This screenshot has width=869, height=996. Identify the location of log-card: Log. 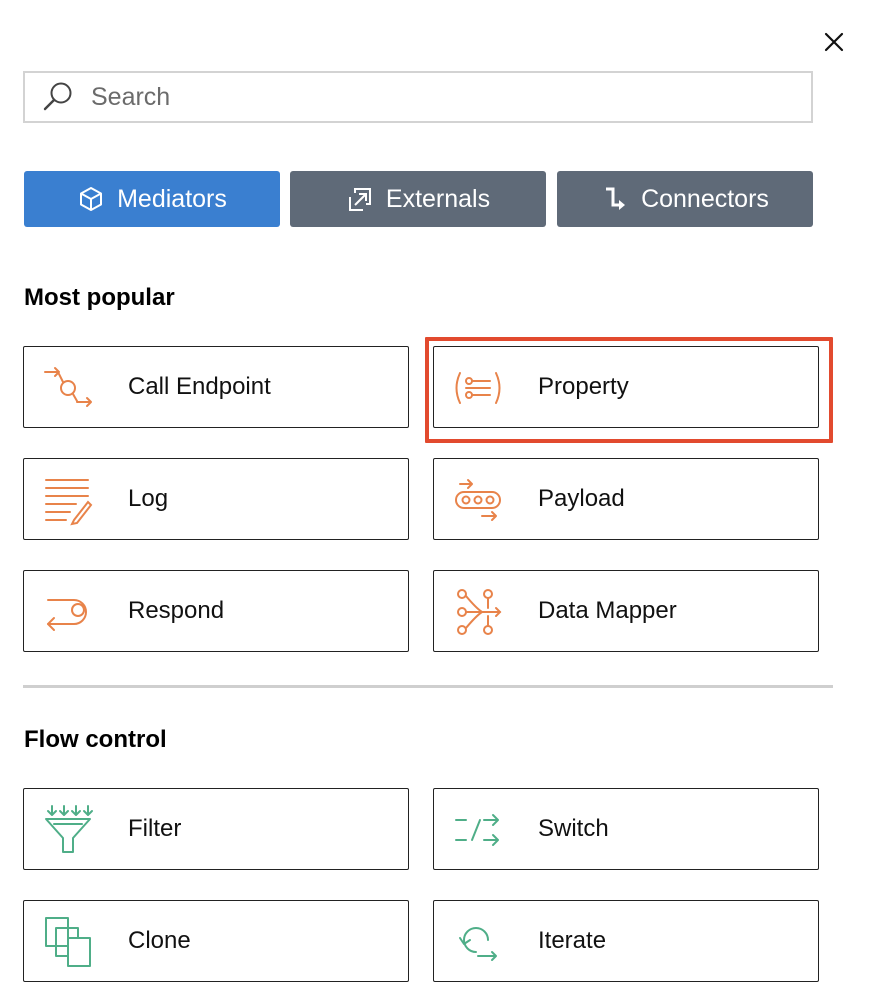
(216, 499).